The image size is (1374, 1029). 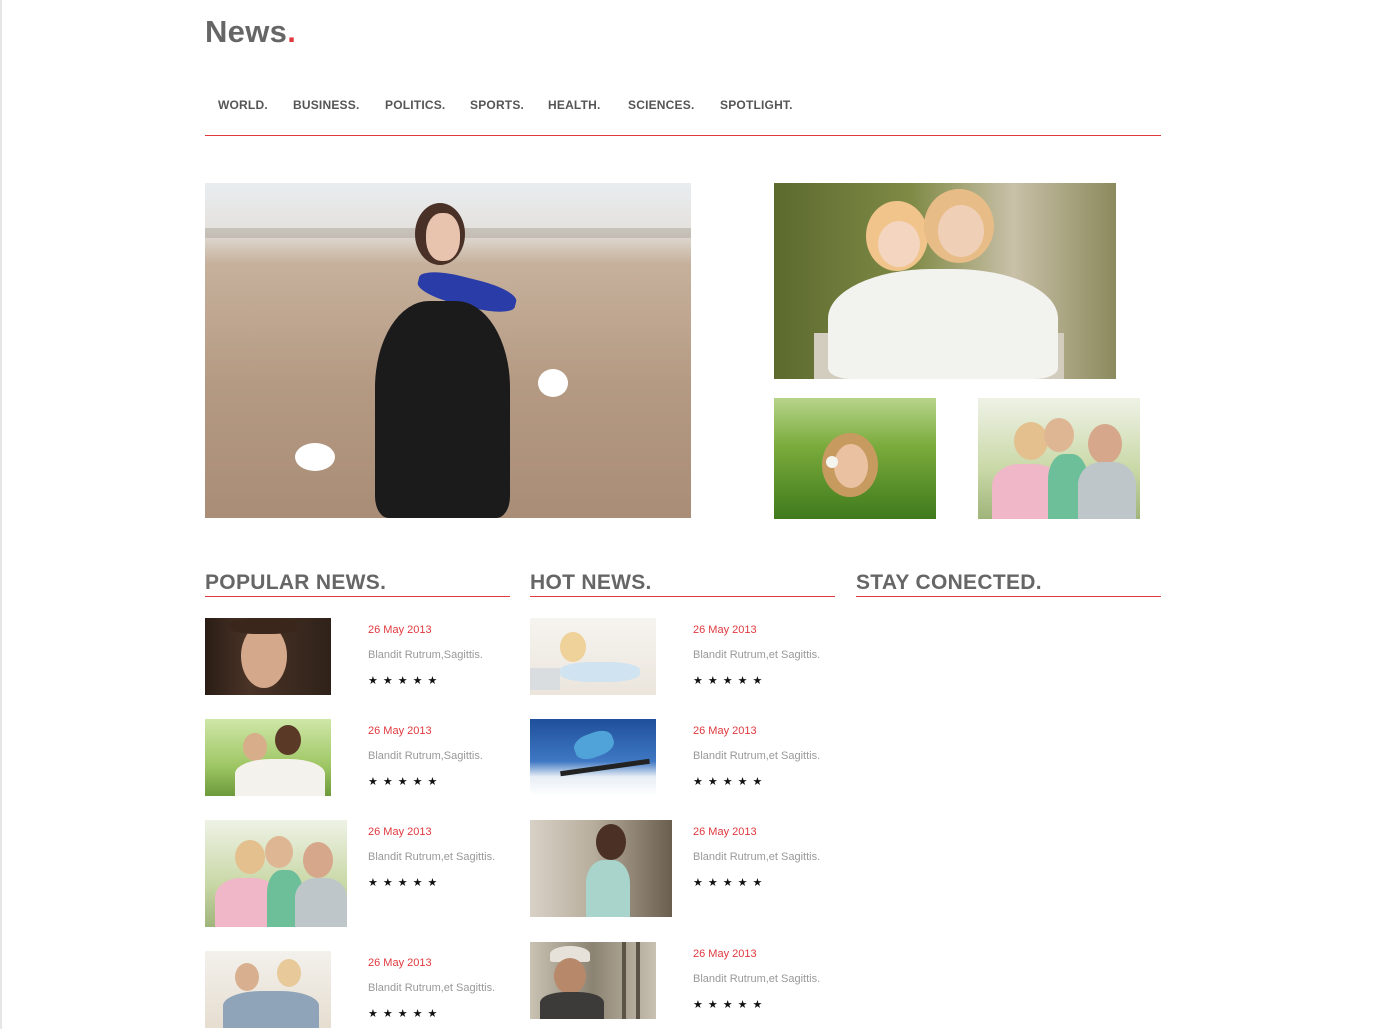 What do you see at coordinates (357, 583) in the screenshot?
I see `popular-news-heading: POPULAR NEWS.` at bounding box center [357, 583].